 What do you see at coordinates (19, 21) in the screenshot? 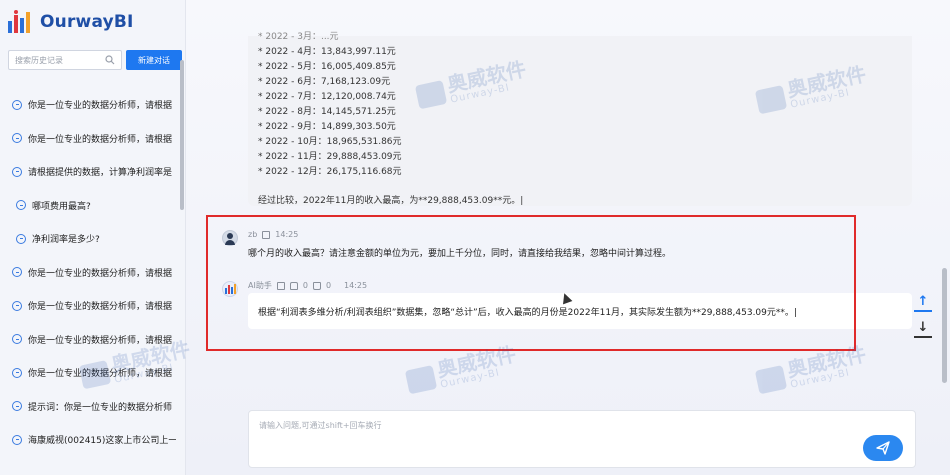
I see `logo-mark-icon` at bounding box center [19, 21].